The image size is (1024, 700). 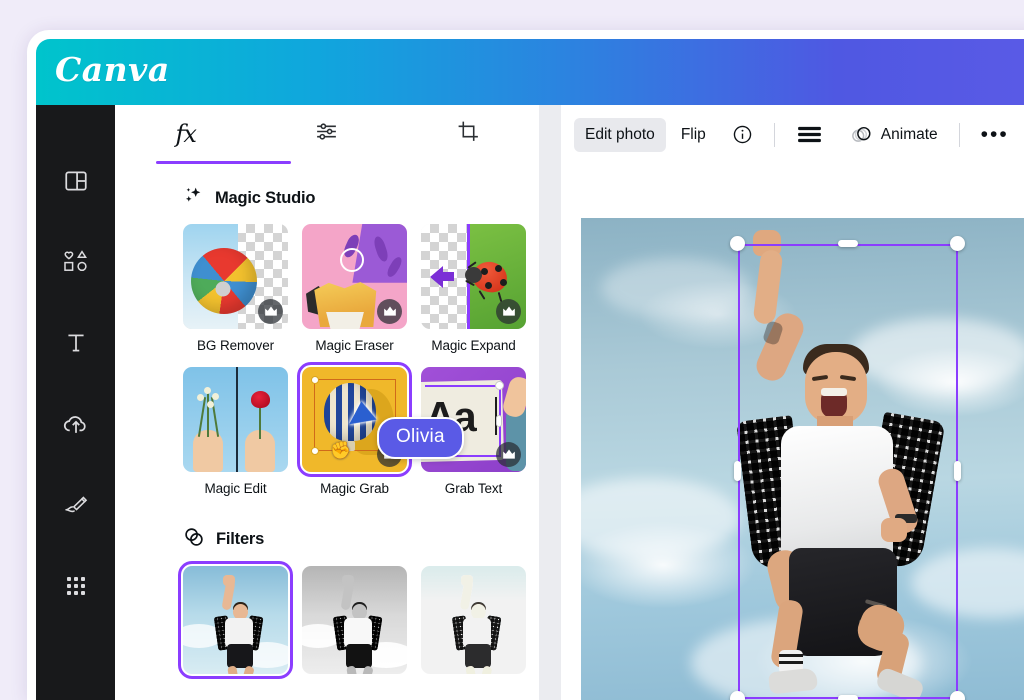 I want to click on active-tab-indicator, so click(x=223, y=162).